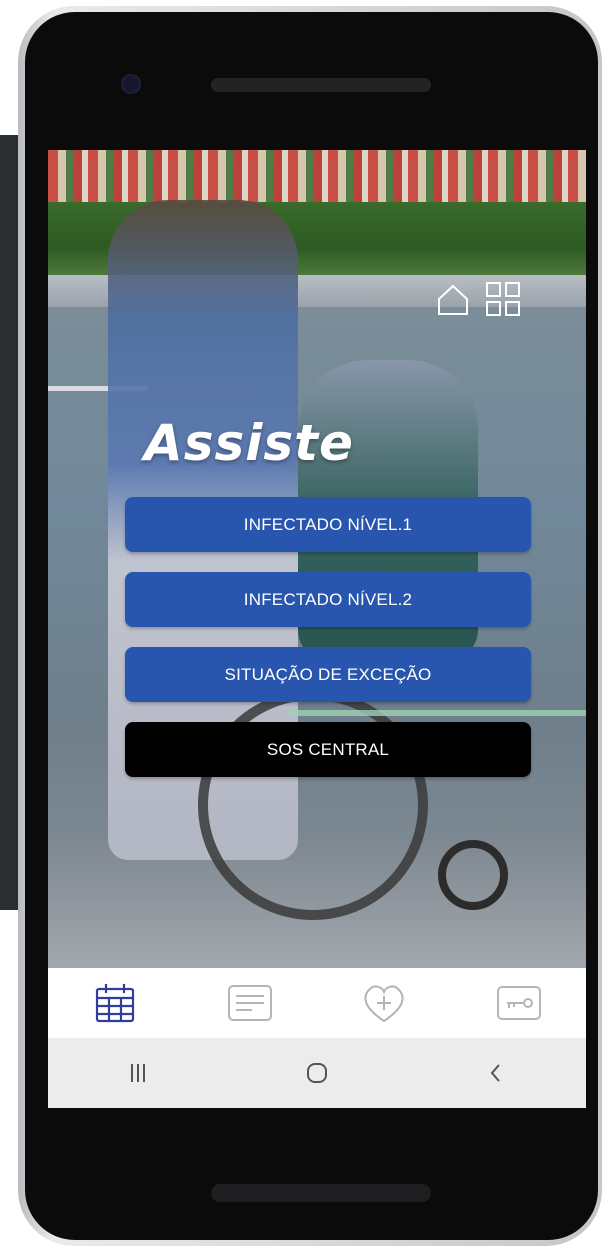  What do you see at coordinates (321, 85) in the screenshot?
I see `earpiece-speaker` at bounding box center [321, 85].